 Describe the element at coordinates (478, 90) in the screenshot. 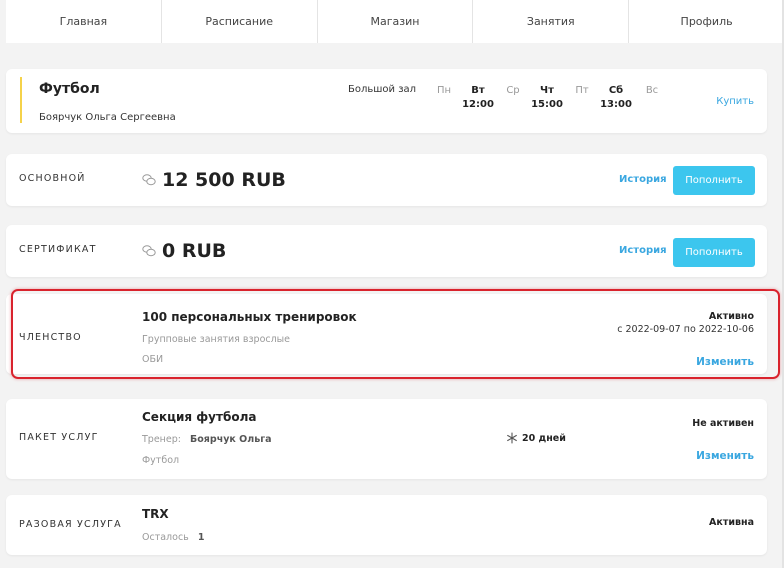

I see `day-name: Вт` at that location.